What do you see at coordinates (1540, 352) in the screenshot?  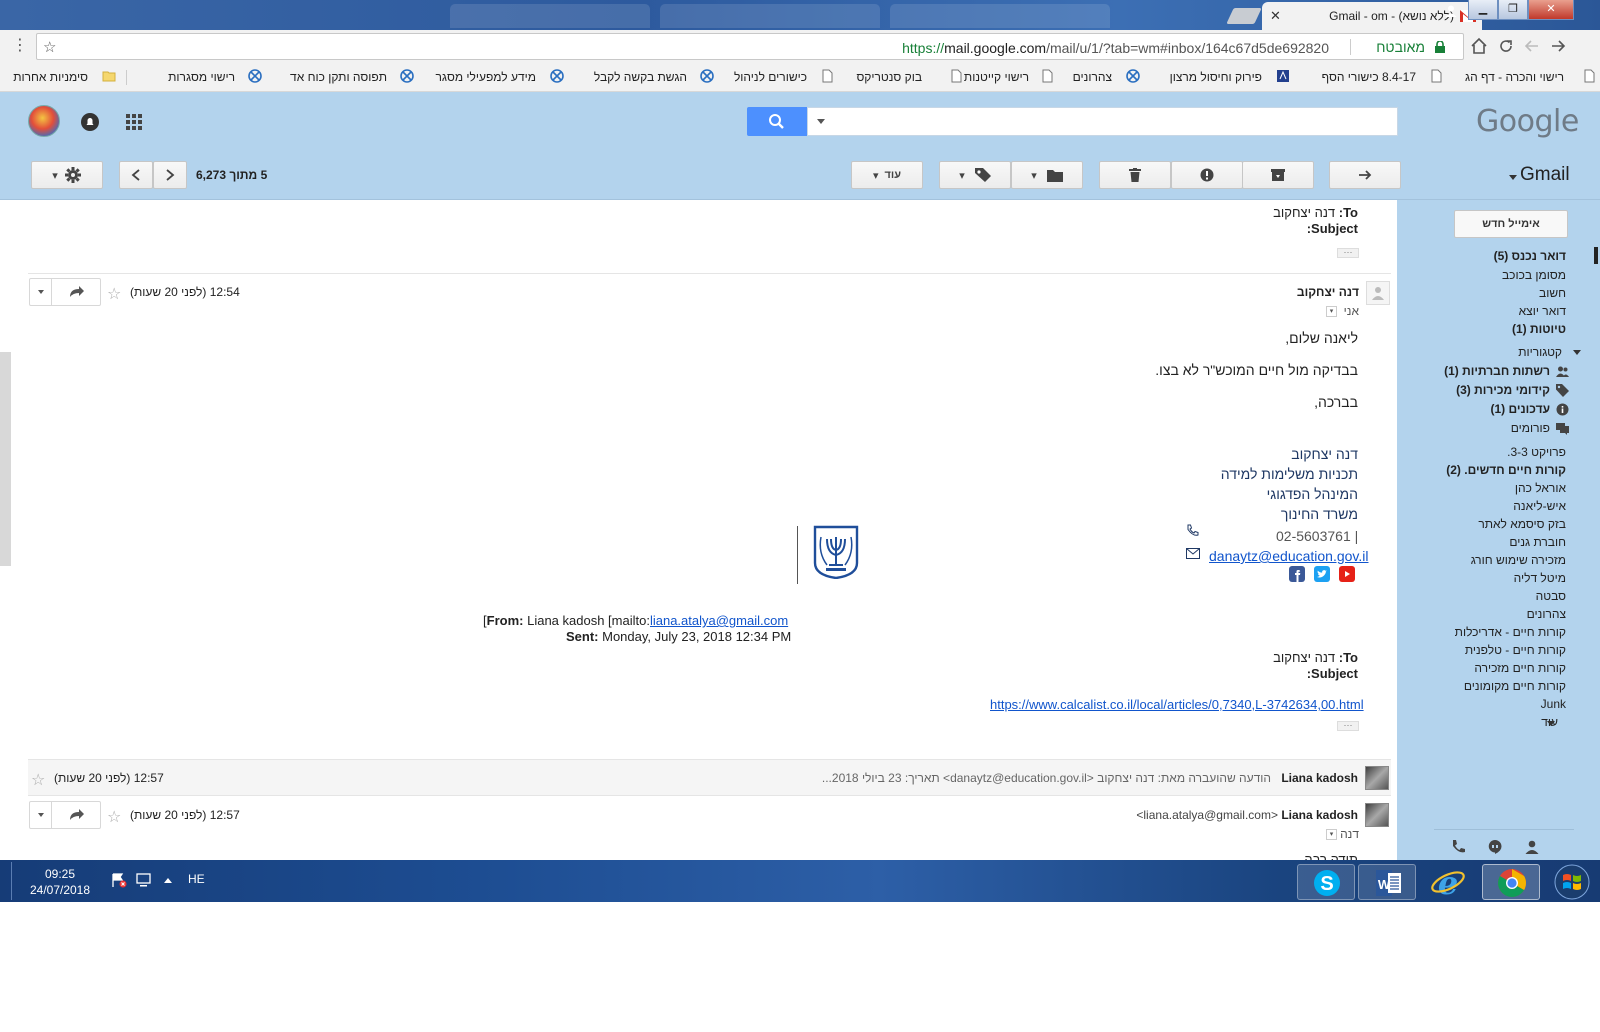 I see `sidebar-categories-label: קטגוריות` at bounding box center [1540, 352].